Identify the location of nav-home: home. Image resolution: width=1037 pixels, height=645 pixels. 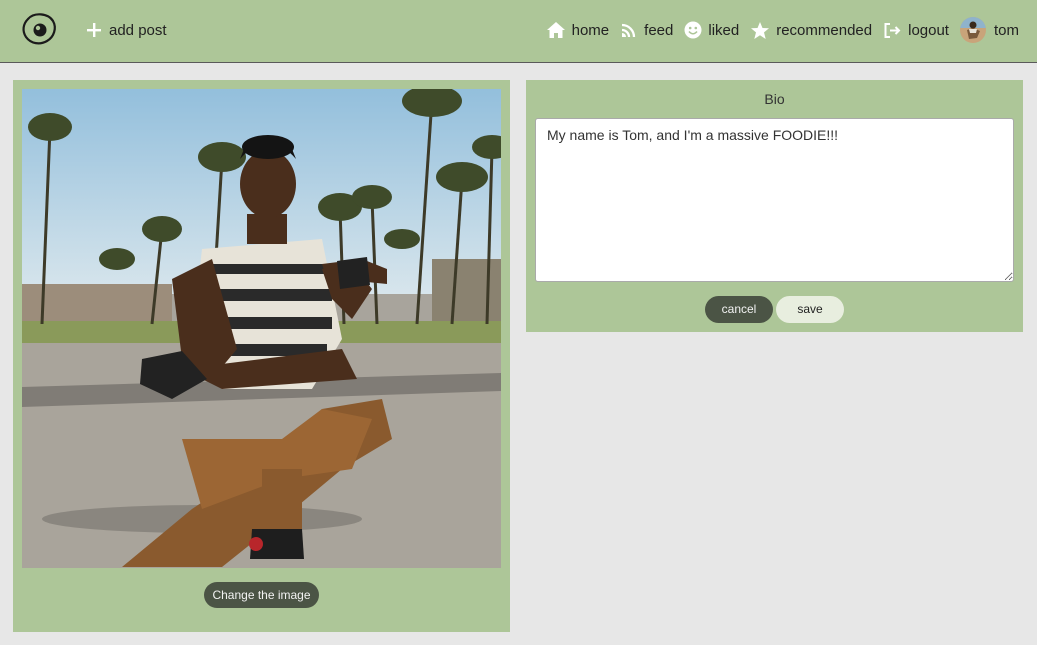
(578, 30).